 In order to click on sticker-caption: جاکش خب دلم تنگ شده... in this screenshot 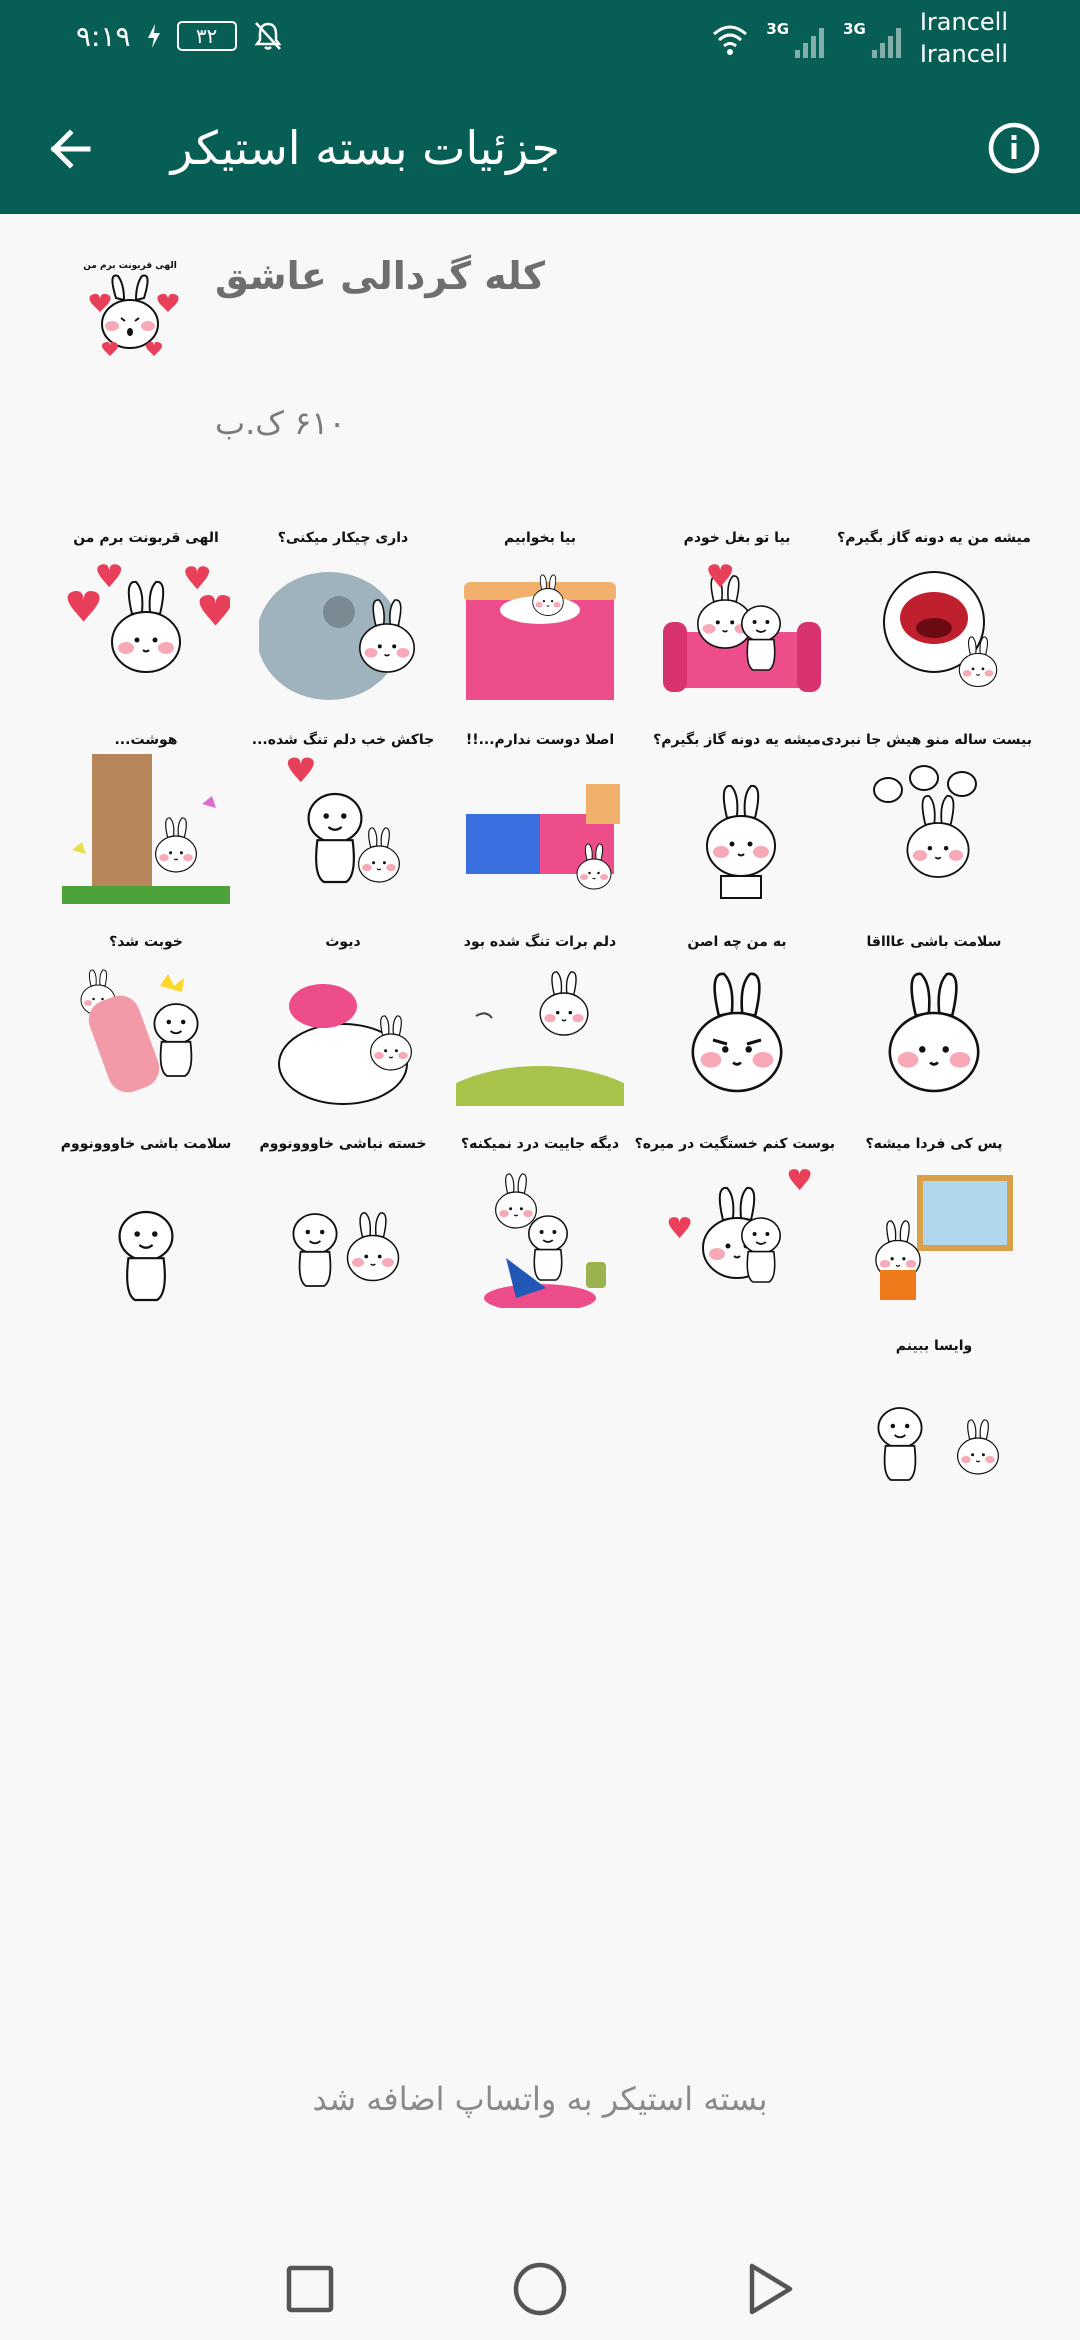, I will do `click(343, 740)`.